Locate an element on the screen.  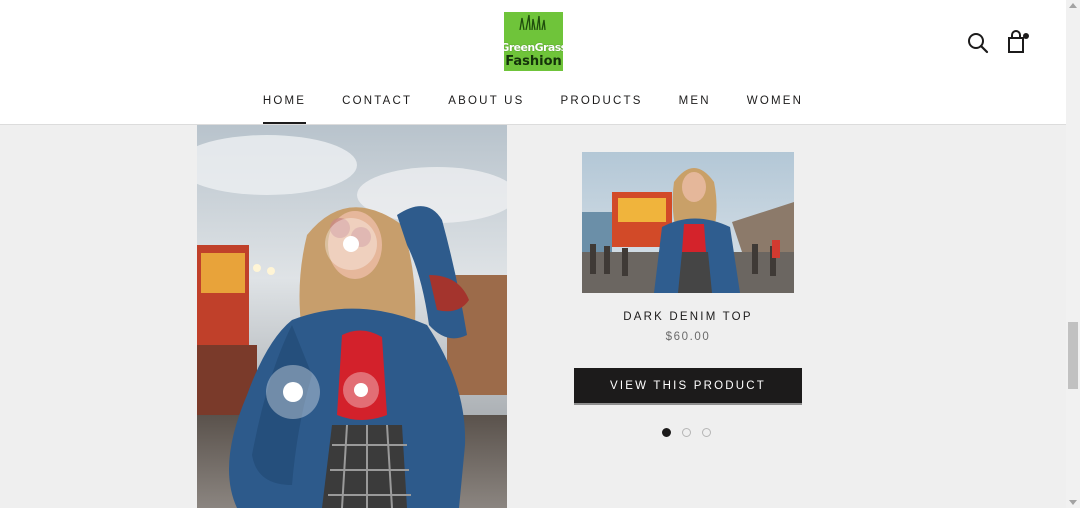
logo-text-line2: Fashion is located at coordinates (533, 61).